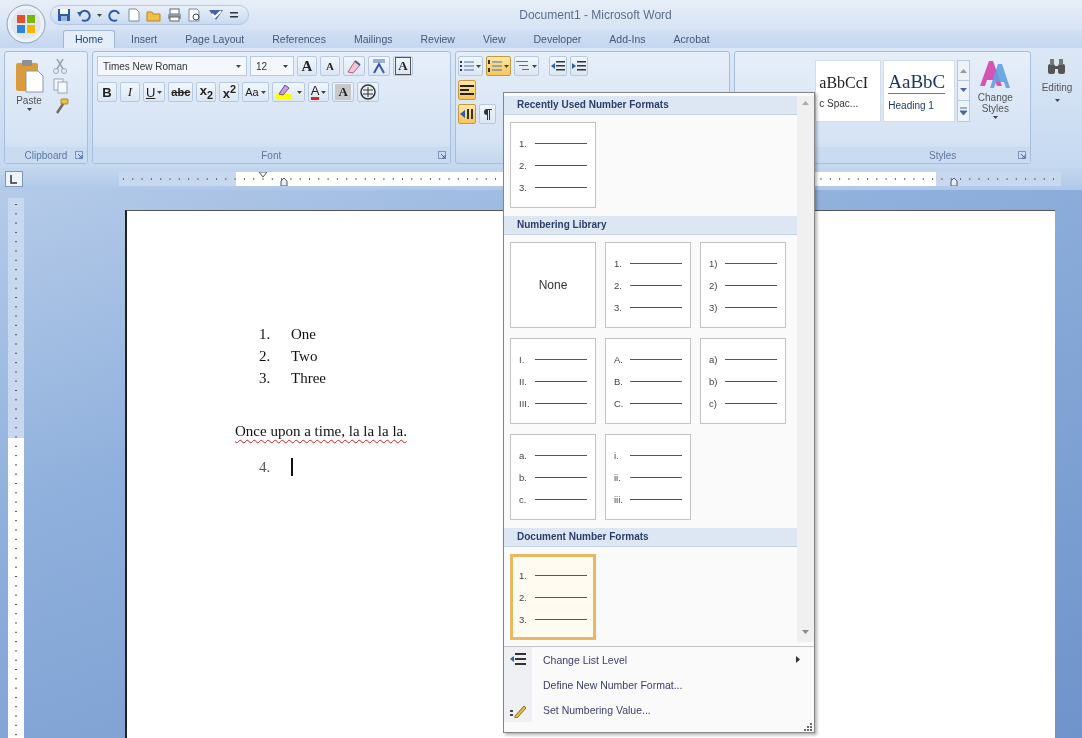  Describe the element at coordinates (523, 477) in the screenshot. I see `list-marker: b.` at that location.